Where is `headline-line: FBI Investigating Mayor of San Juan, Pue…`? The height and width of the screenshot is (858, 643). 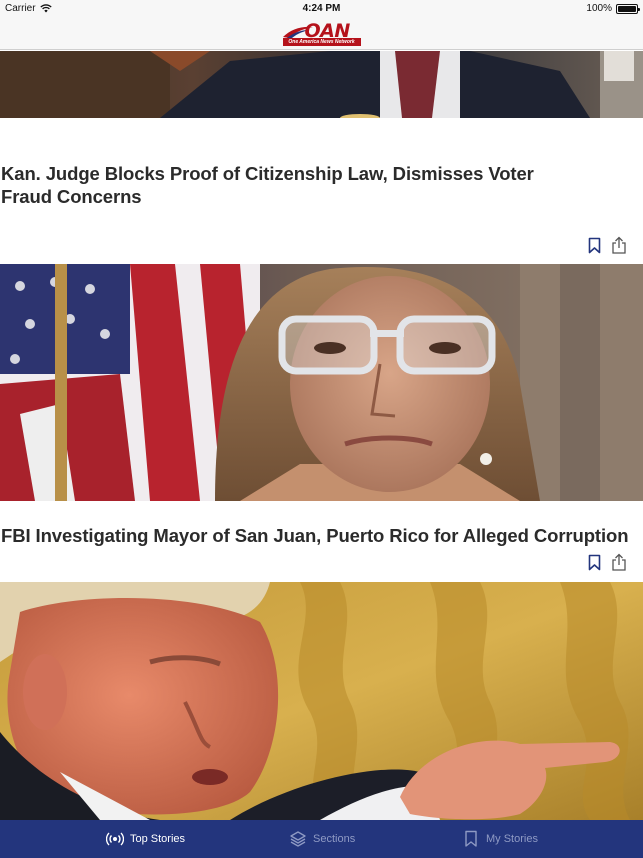
headline-line: FBI Investigating Mayor of San Juan, Pue… is located at coordinates (315, 535).